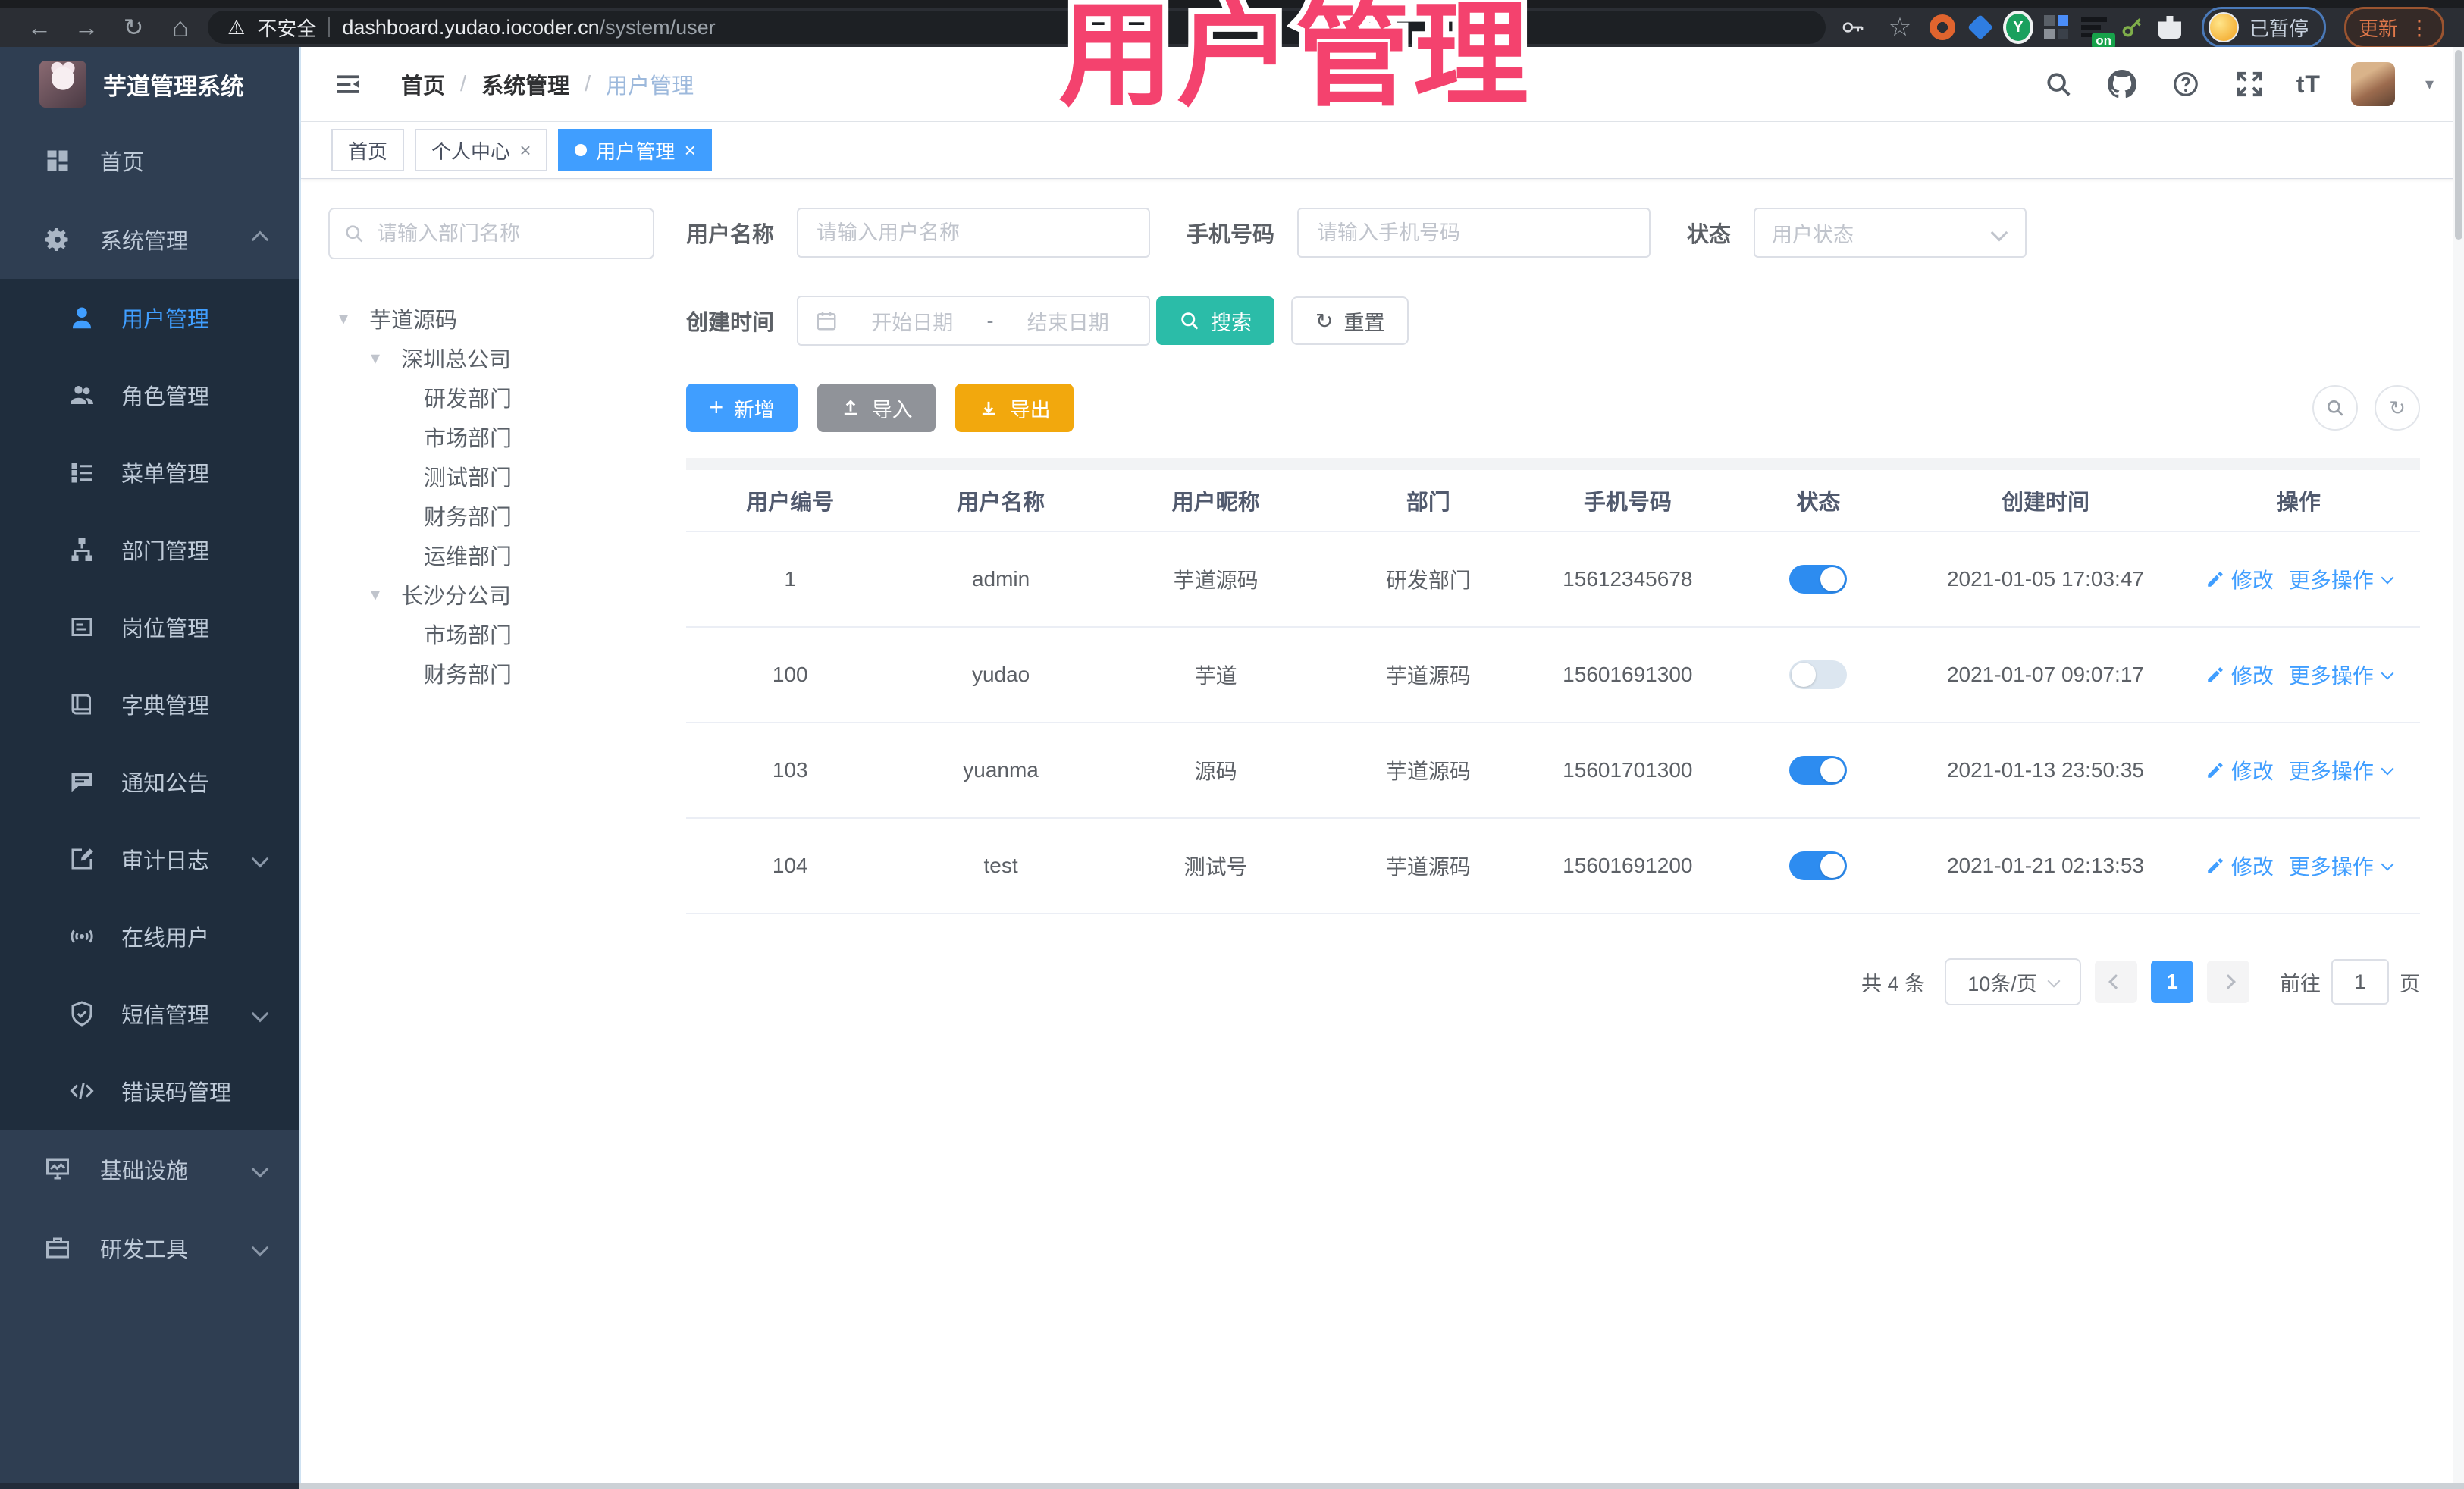 The width and height of the screenshot is (2464, 1489). I want to click on extension-orange-icon, so click(1943, 27).